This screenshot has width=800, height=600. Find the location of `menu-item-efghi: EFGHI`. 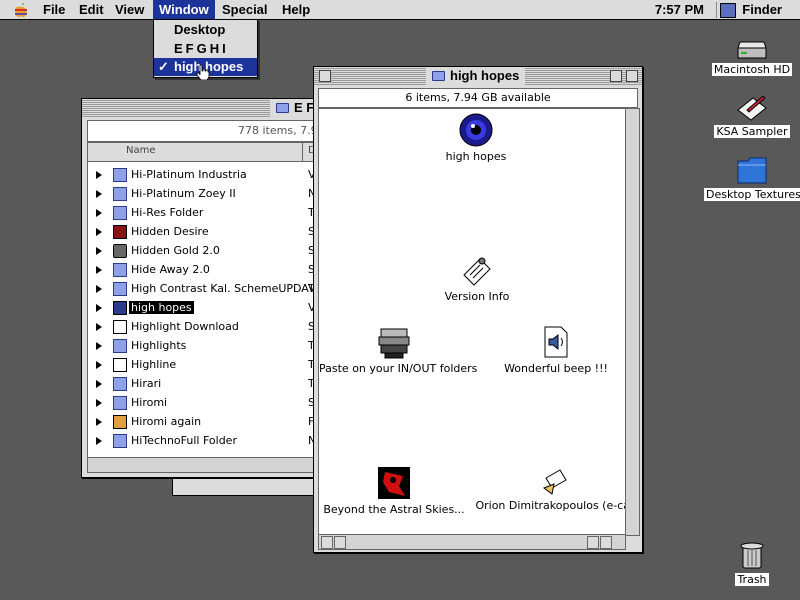

menu-item-efghi: EFGHI is located at coordinates (205, 49).